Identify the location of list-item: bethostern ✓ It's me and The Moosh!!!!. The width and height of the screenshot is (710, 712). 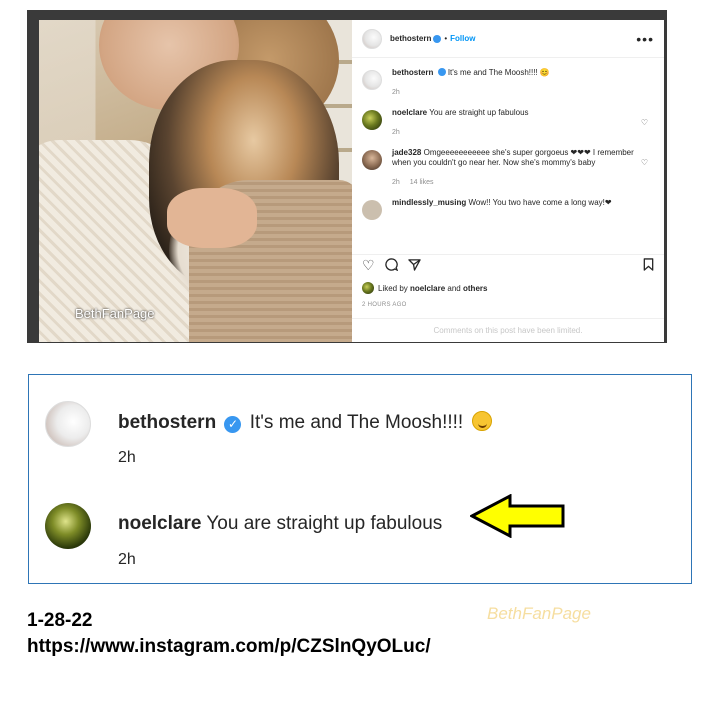
(269, 424).